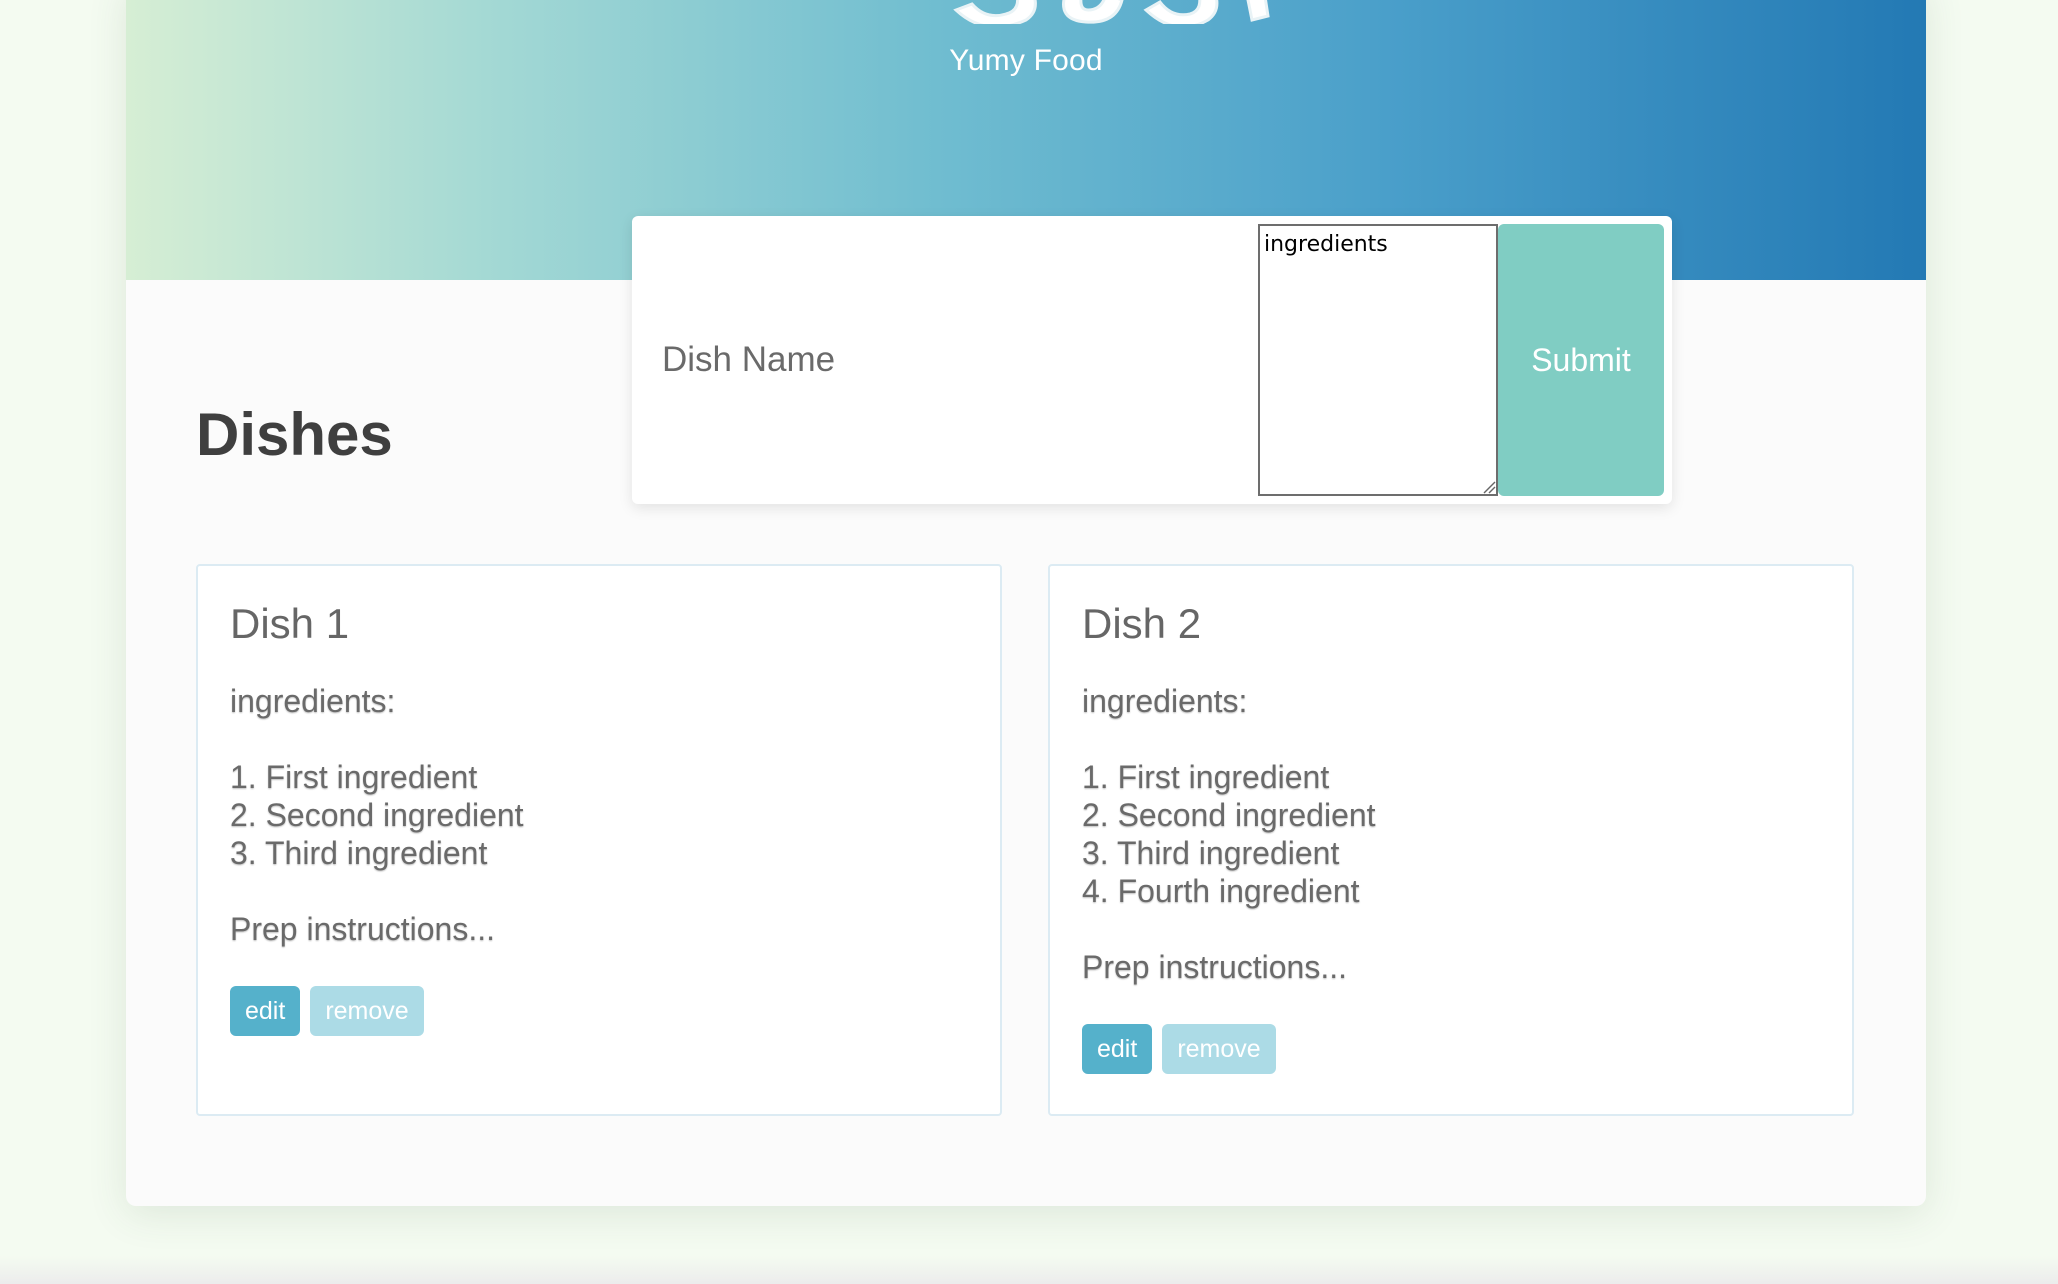  Describe the element at coordinates (1029, 1270) in the screenshot. I see `page-bottom-edge` at that location.